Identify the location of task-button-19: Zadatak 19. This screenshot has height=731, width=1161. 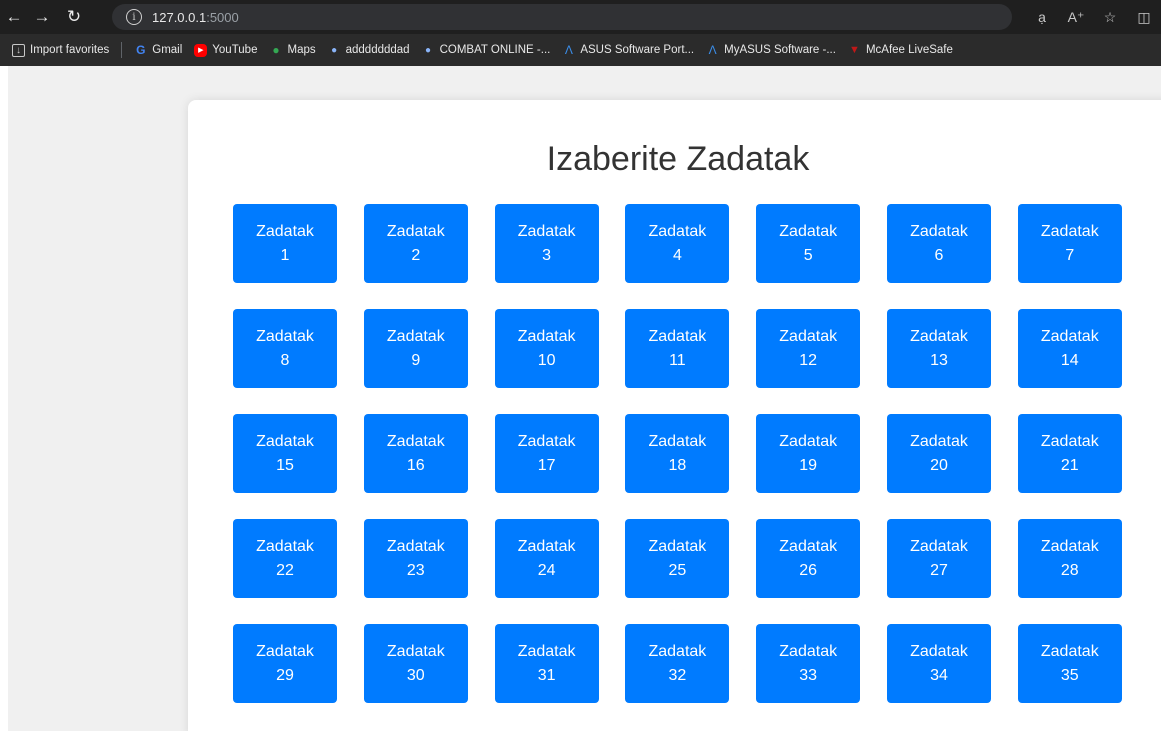
(808, 453).